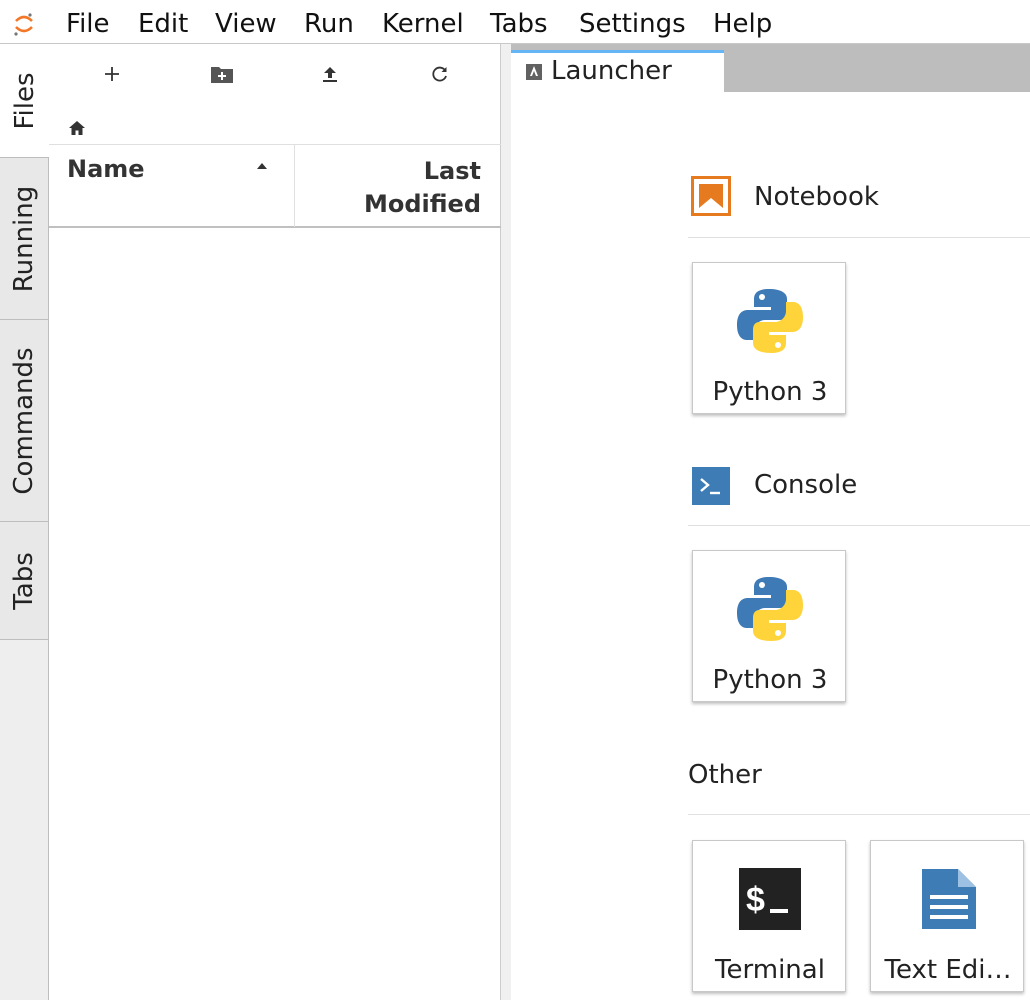 Image resolution: width=1030 pixels, height=1000 pixels. I want to click on sort-ascending-icon, so click(262, 166).